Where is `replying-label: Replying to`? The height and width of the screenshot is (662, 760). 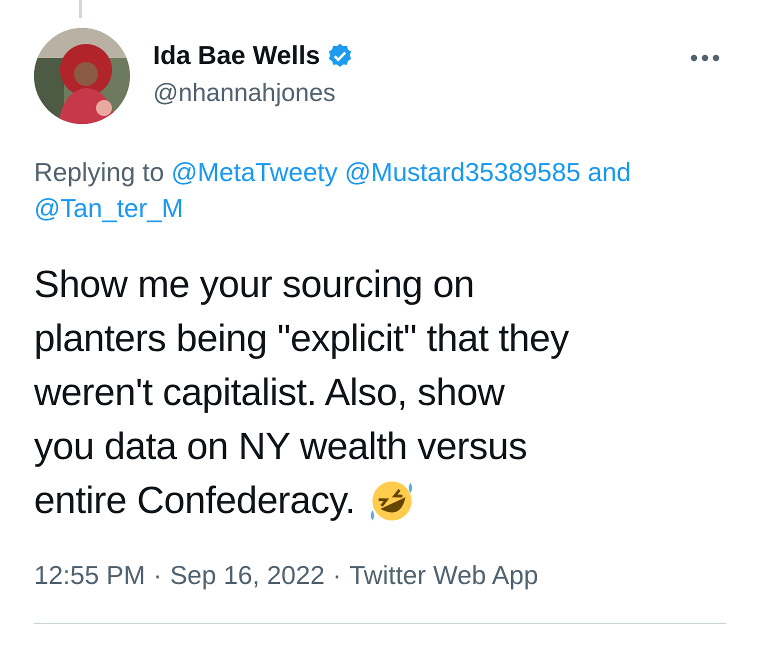 replying-label: Replying to is located at coordinates (99, 172).